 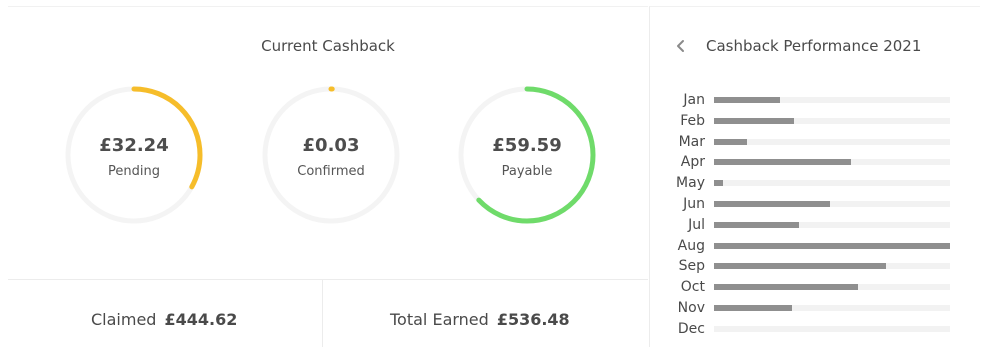 What do you see at coordinates (691, 266) in the screenshot?
I see `month-label: Sep` at bounding box center [691, 266].